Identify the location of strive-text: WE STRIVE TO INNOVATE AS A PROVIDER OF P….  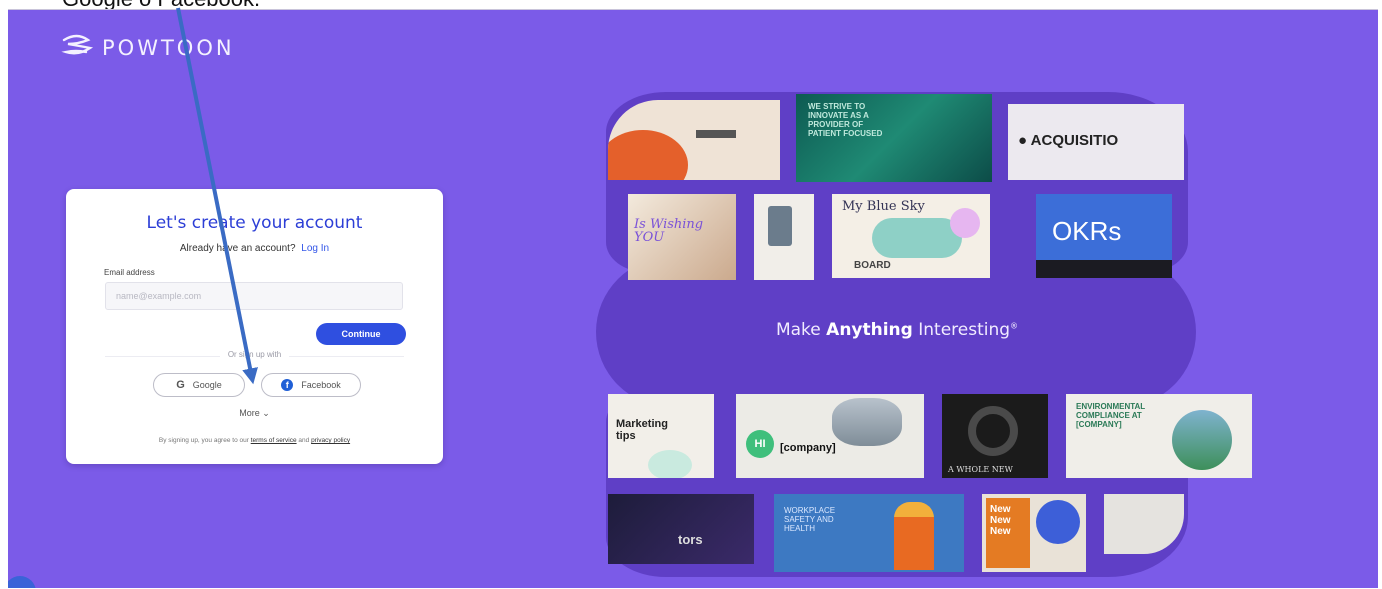
(845, 120).